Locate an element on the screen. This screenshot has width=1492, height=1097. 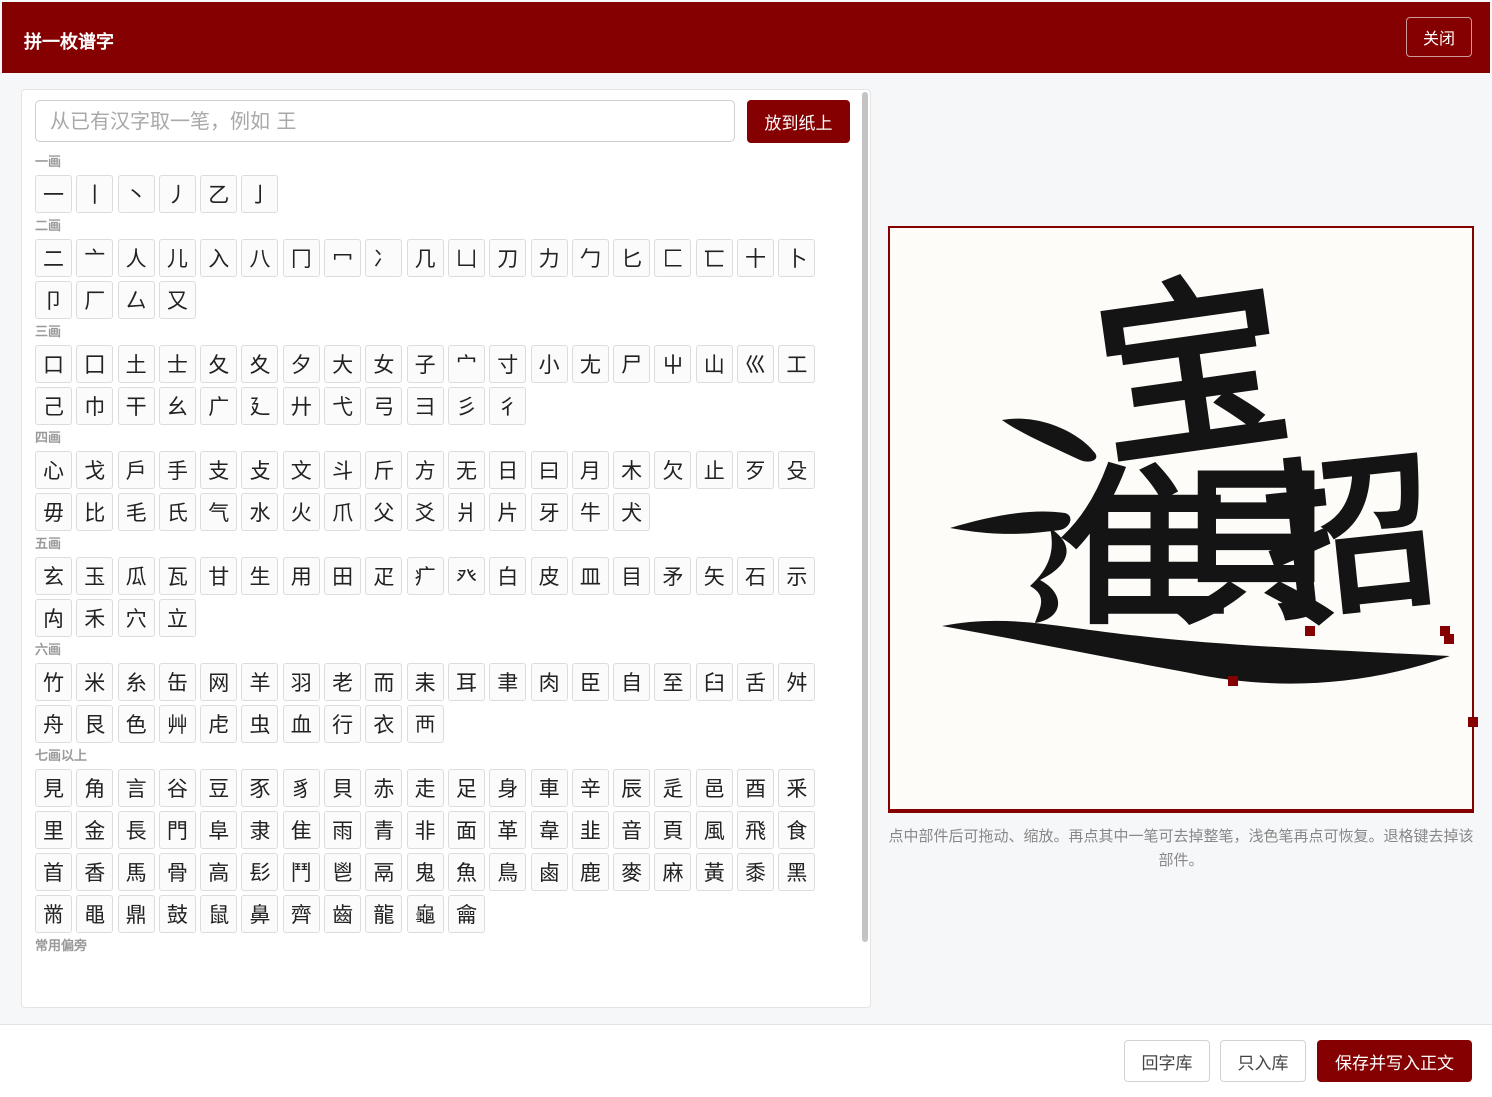
radical-button: 匕 is located at coordinates (632, 258).